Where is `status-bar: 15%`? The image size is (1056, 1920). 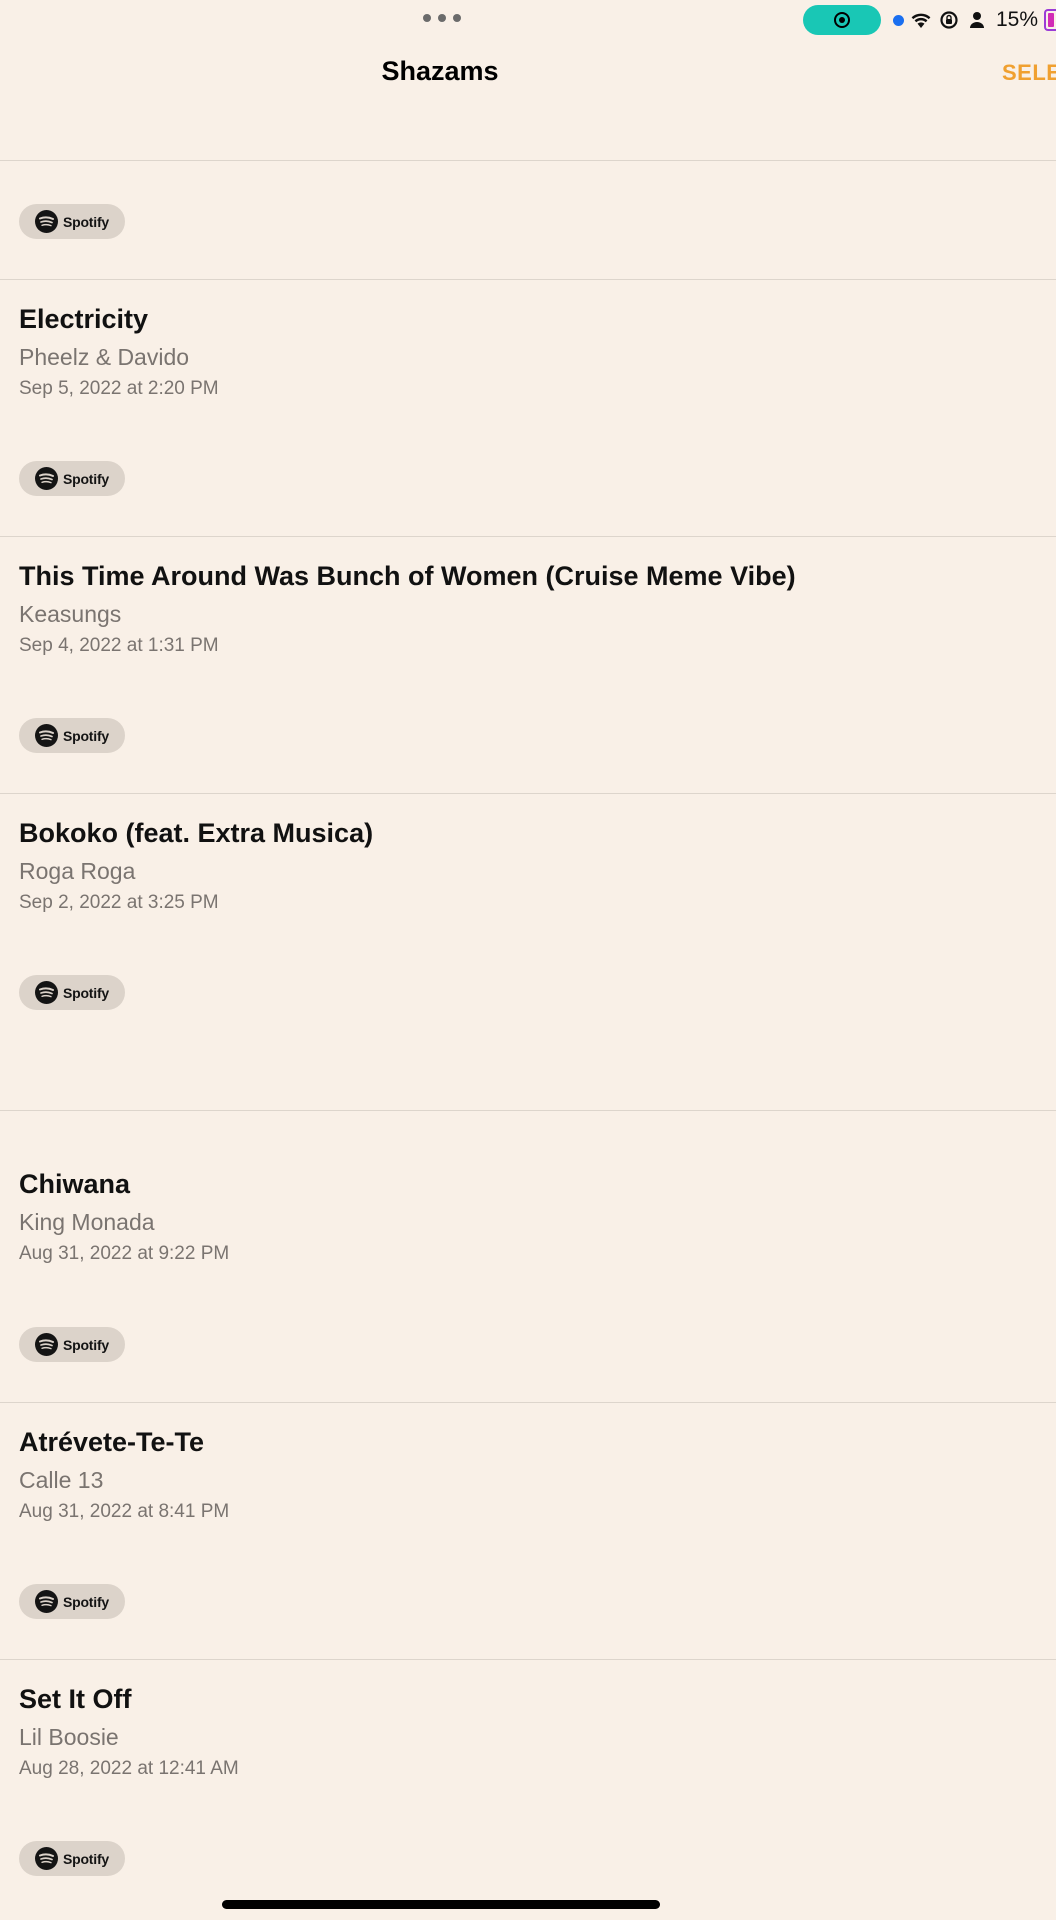 status-bar: 15% is located at coordinates (929, 20).